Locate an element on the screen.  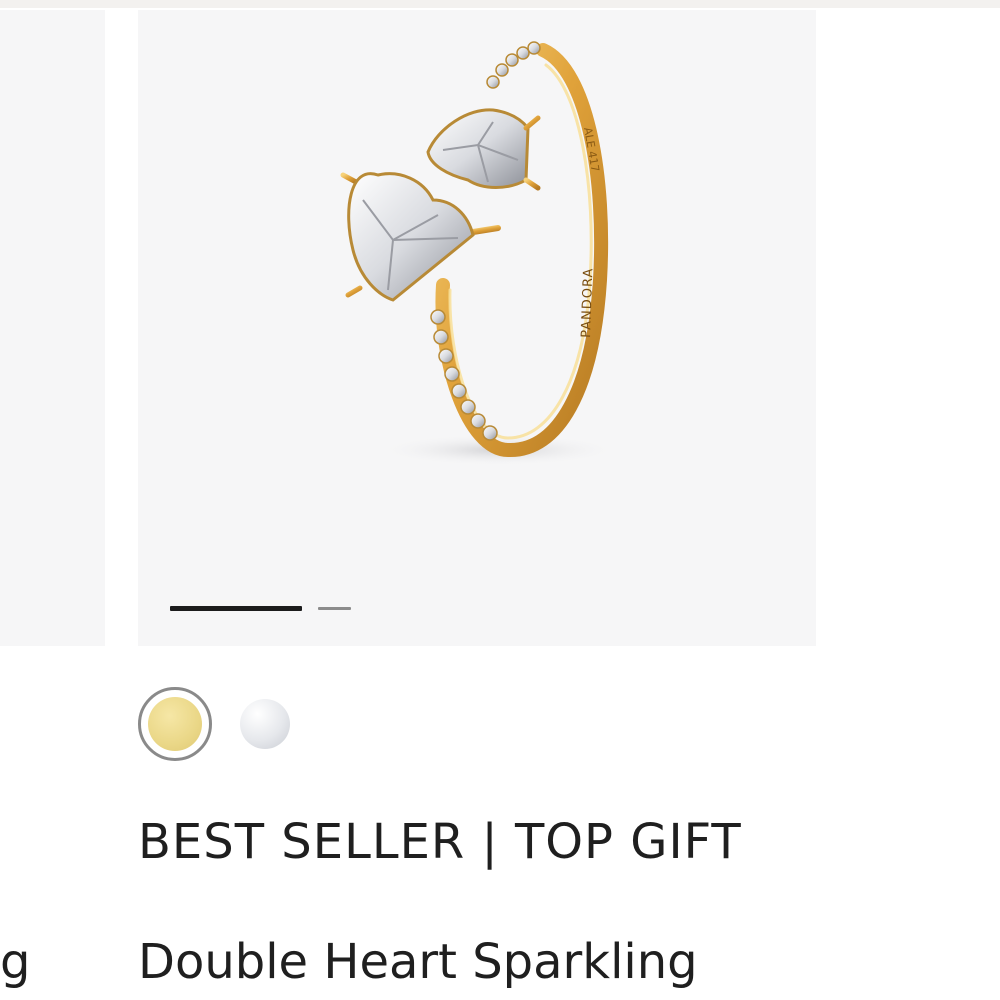
swatch-silver is located at coordinates (265, 724).